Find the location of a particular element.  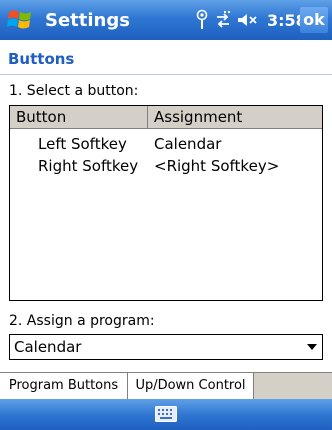

menu-bar is located at coordinates (166, 414).